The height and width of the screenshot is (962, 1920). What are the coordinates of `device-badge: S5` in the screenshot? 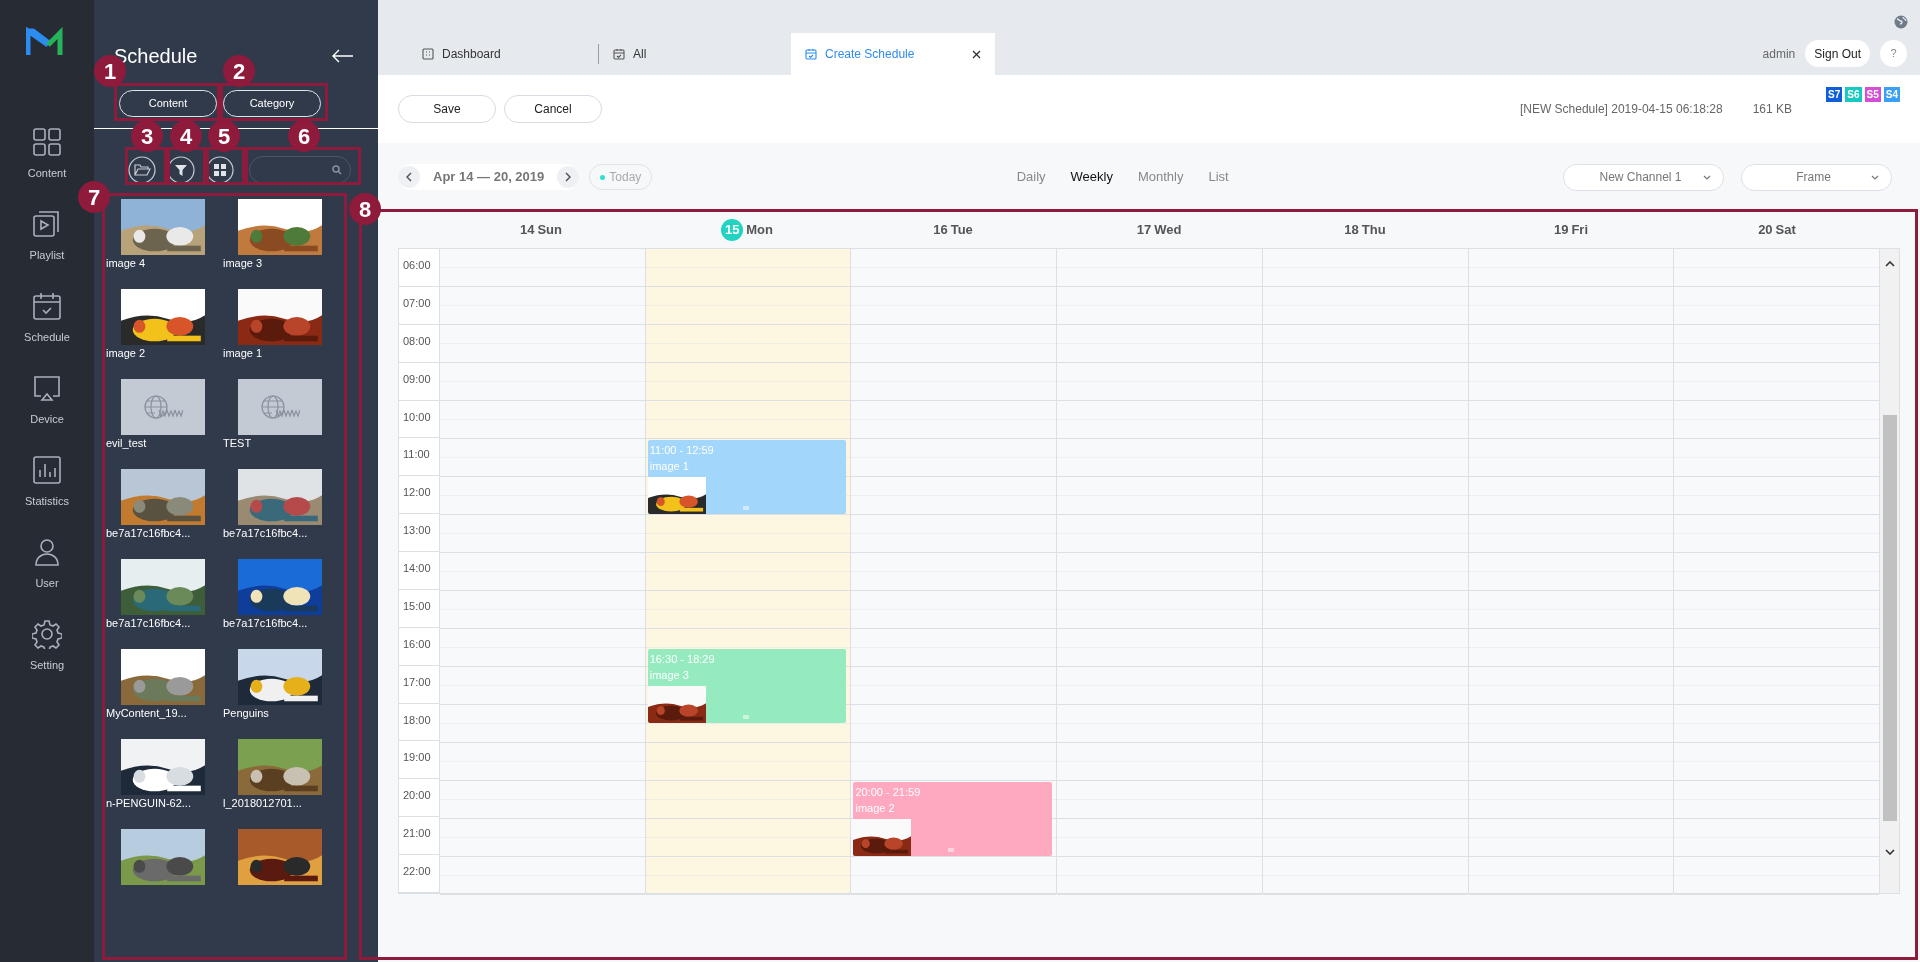 It's located at (1872, 94).